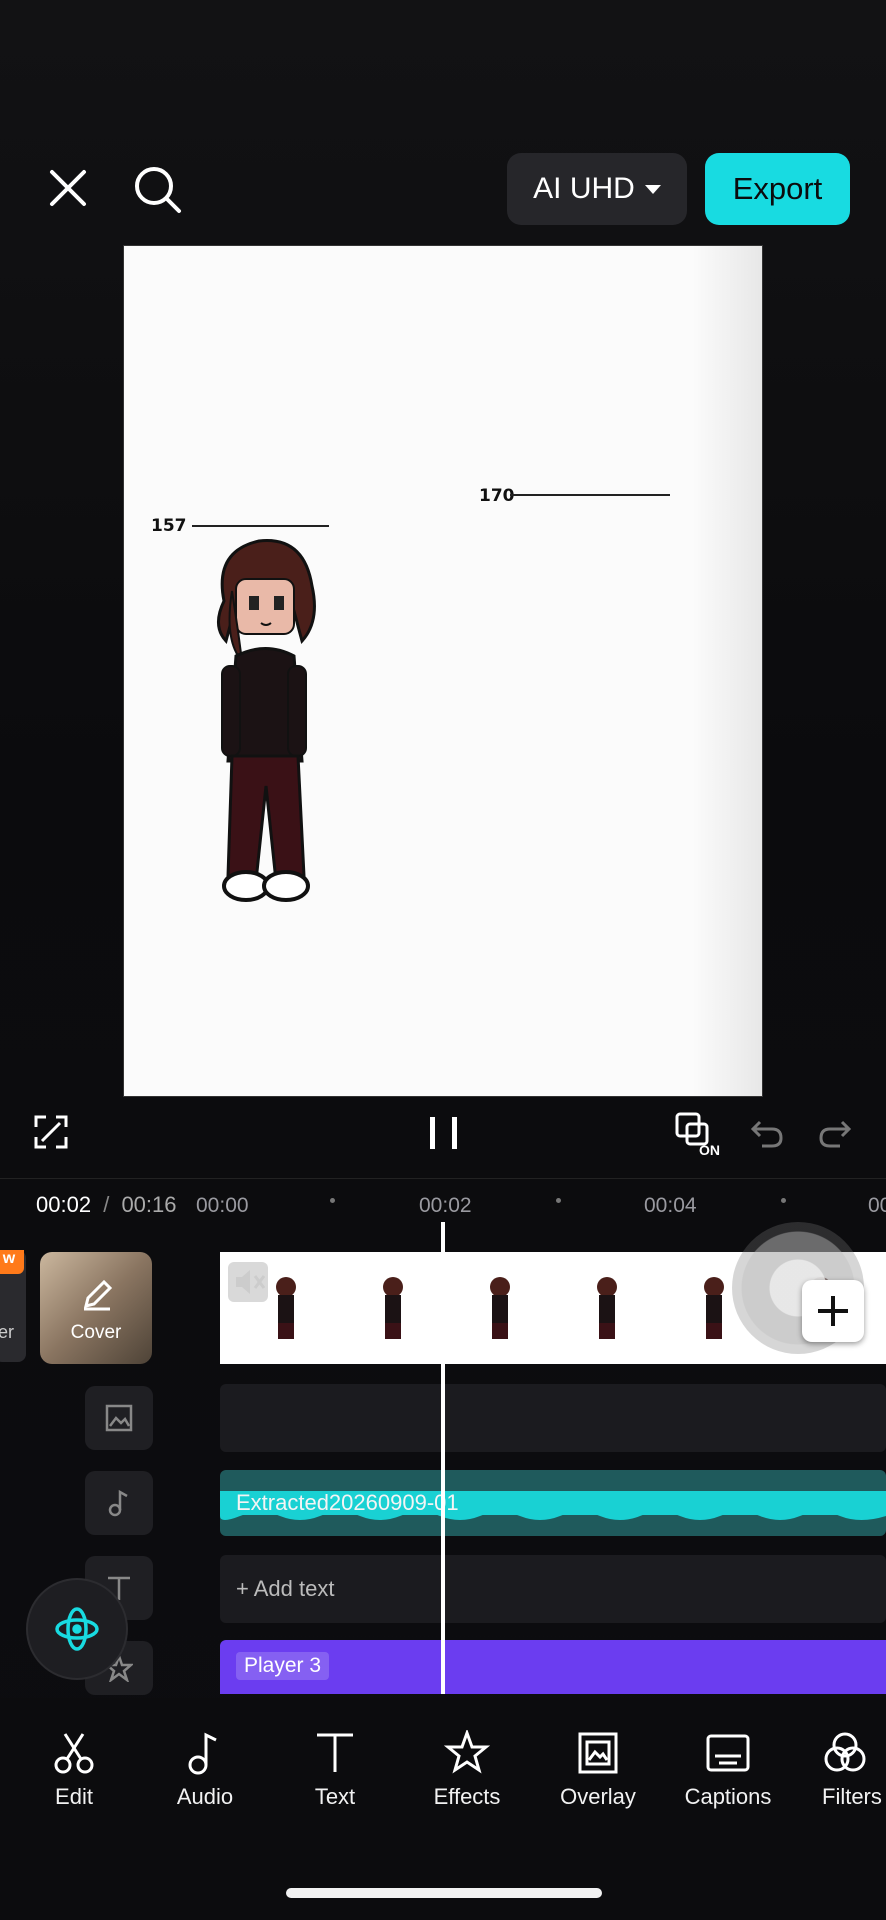 The image size is (886, 1920). What do you see at coordinates (728, 1753) in the screenshot?
I see `captions-icon` at bounding box center [728, 1753].